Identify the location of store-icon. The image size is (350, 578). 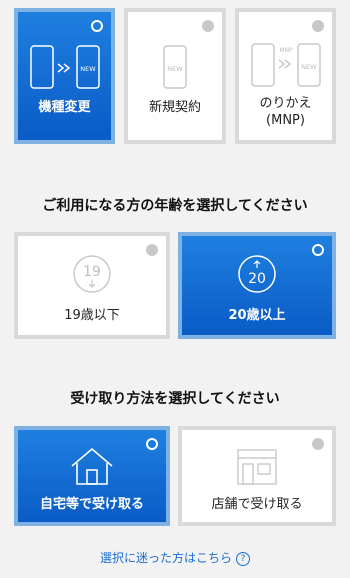
(257, 467).